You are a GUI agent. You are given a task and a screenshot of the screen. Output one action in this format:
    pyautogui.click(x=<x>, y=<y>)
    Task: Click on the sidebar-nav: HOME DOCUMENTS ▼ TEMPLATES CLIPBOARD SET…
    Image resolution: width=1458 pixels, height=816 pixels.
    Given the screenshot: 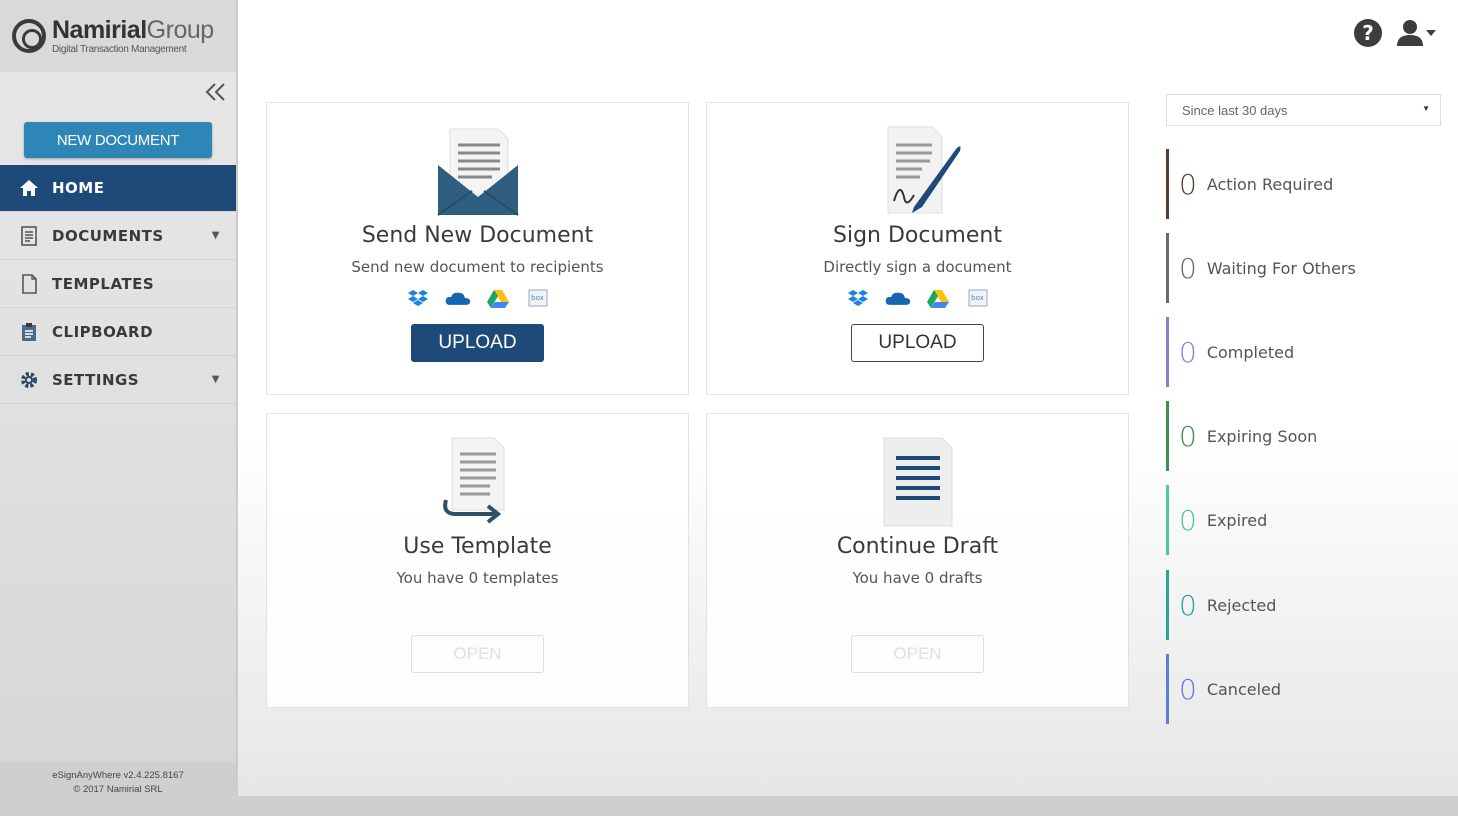 What is the action you would take?
    pyautogui.click(x=118, y=284)
    